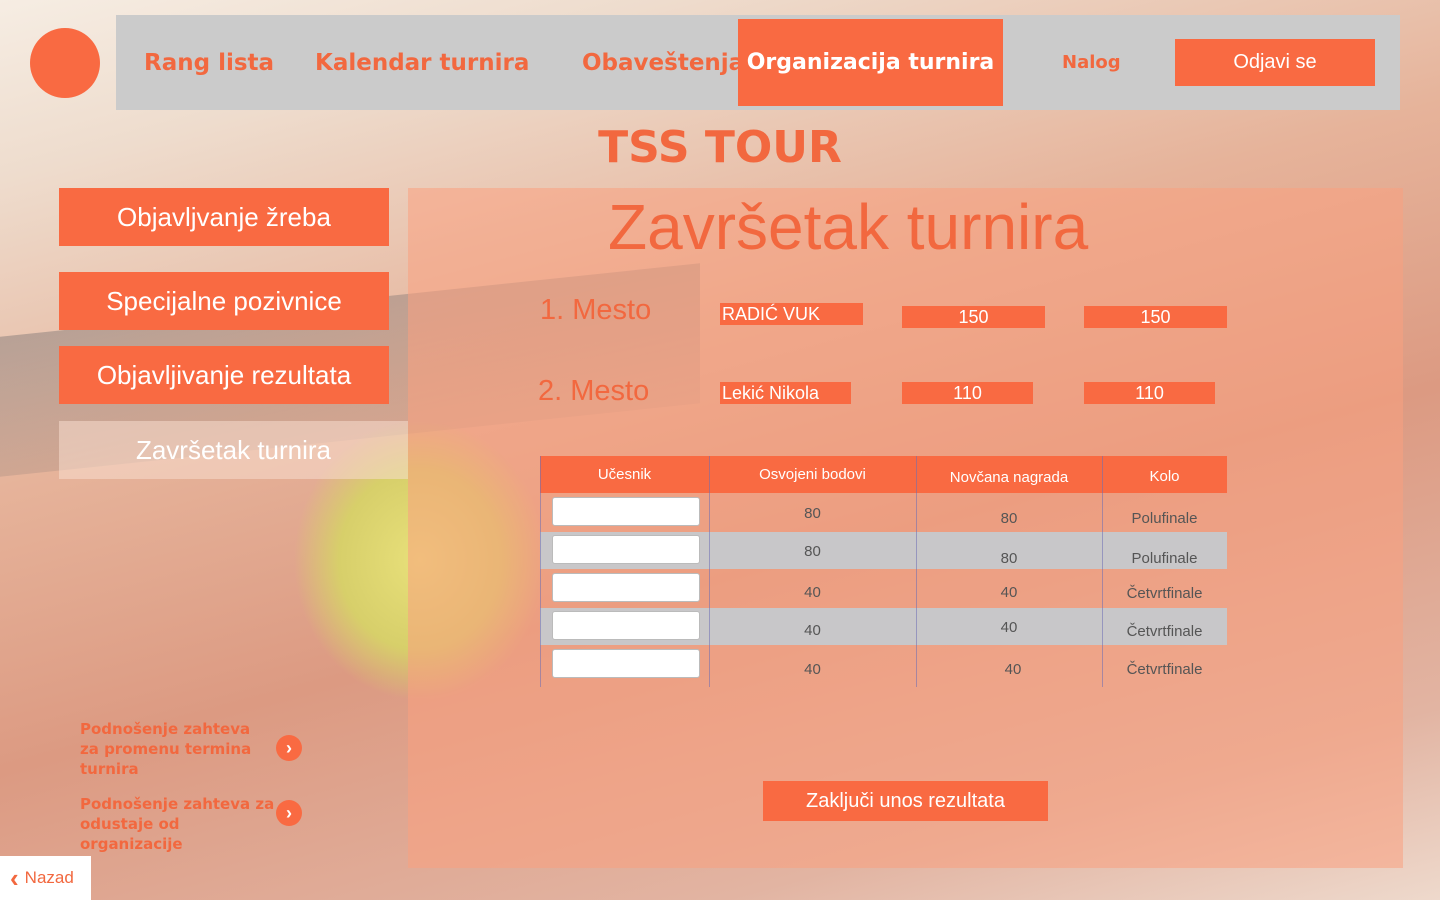  I want to click on sidebar-item-objavljivanje-rezultata: Objavljivanje rezultata, so click(224, 375).